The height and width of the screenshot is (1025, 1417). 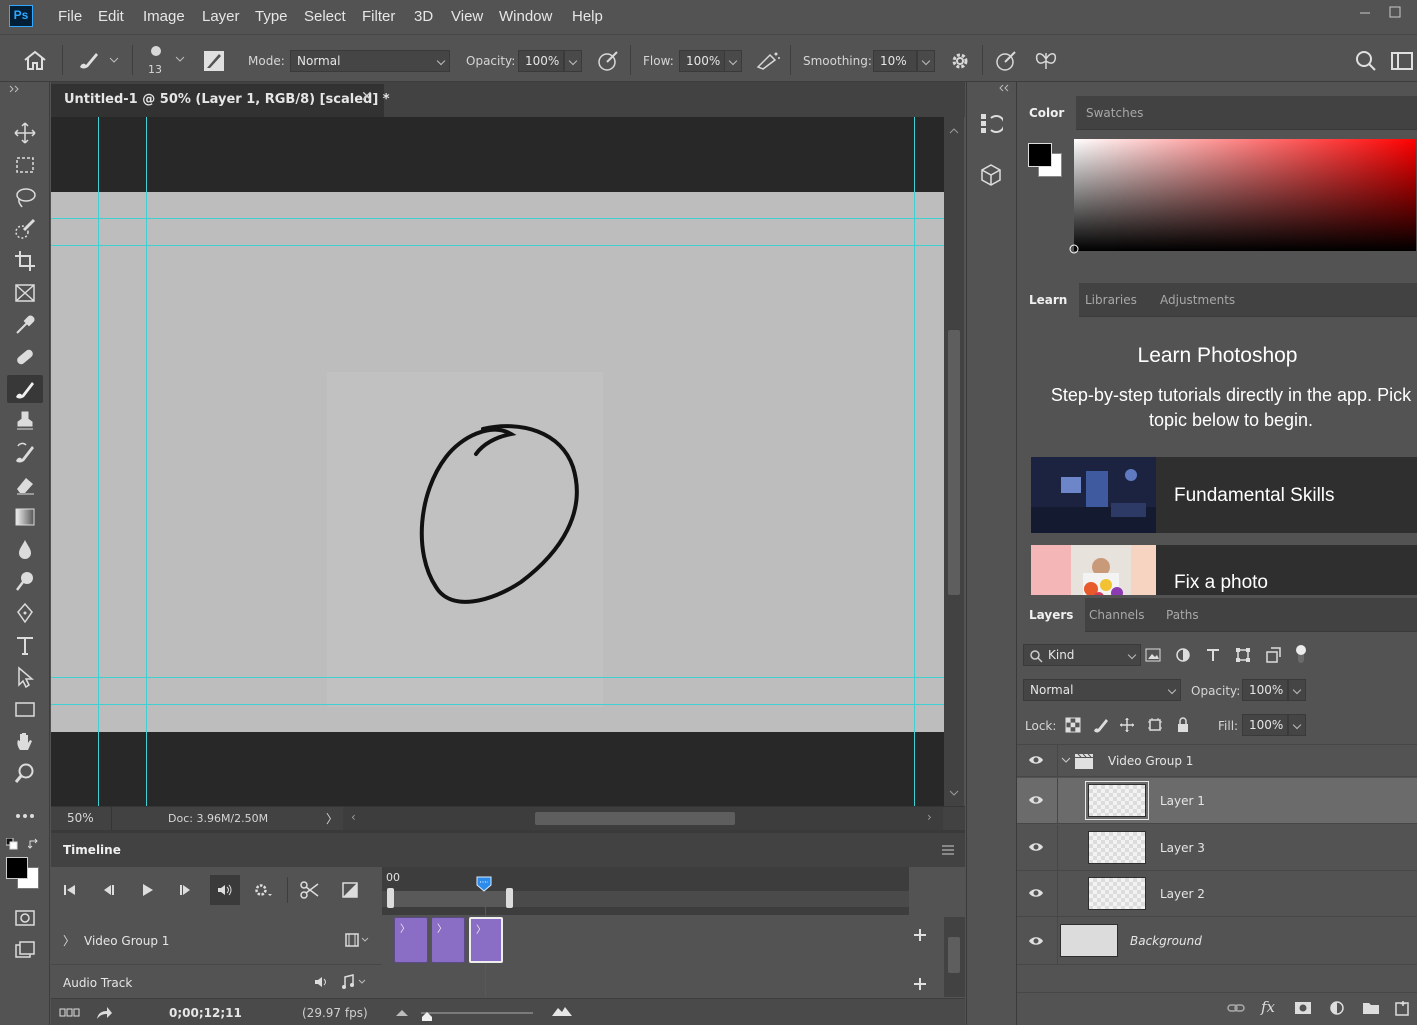 I want to click on audio-mute-button, so click(x=322, y=982).